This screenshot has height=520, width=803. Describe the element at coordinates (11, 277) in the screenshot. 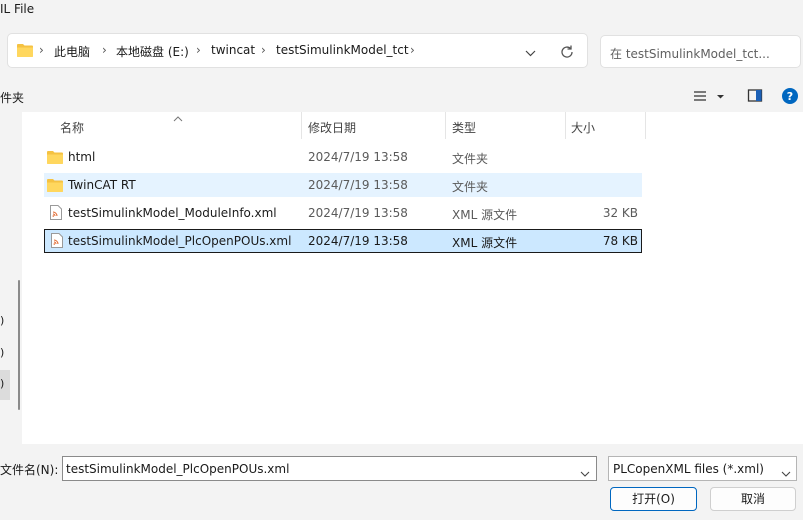

I see `navigation-pane: ) ) )` at that location.